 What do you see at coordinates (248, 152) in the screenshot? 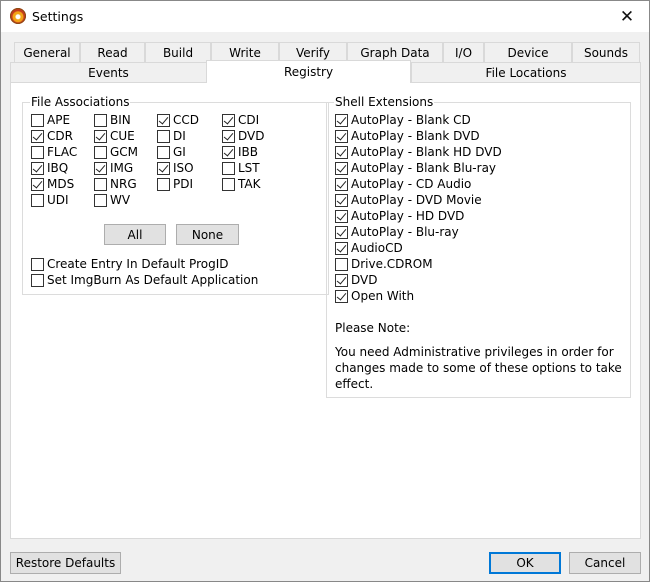
I see `checkbox-label: IBB` at bounding box center [248, 152].